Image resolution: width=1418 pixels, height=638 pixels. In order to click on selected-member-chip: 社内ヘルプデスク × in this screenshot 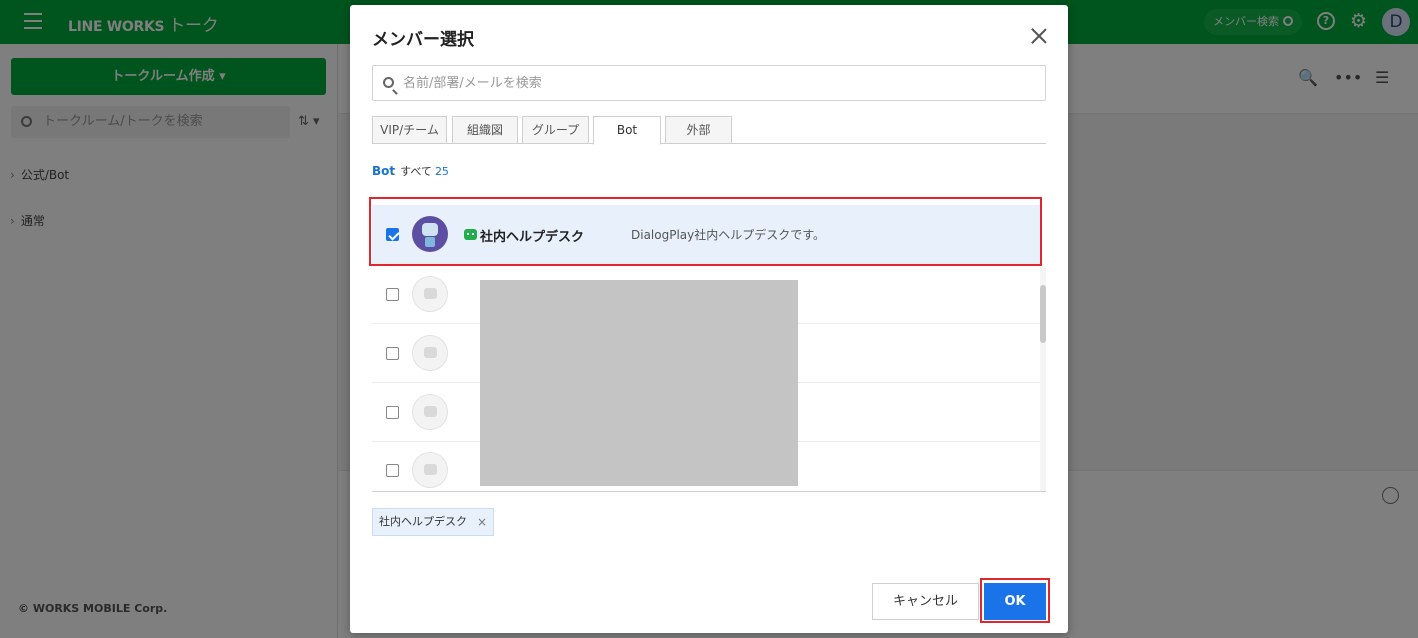, I will do `click(433, 522)`.